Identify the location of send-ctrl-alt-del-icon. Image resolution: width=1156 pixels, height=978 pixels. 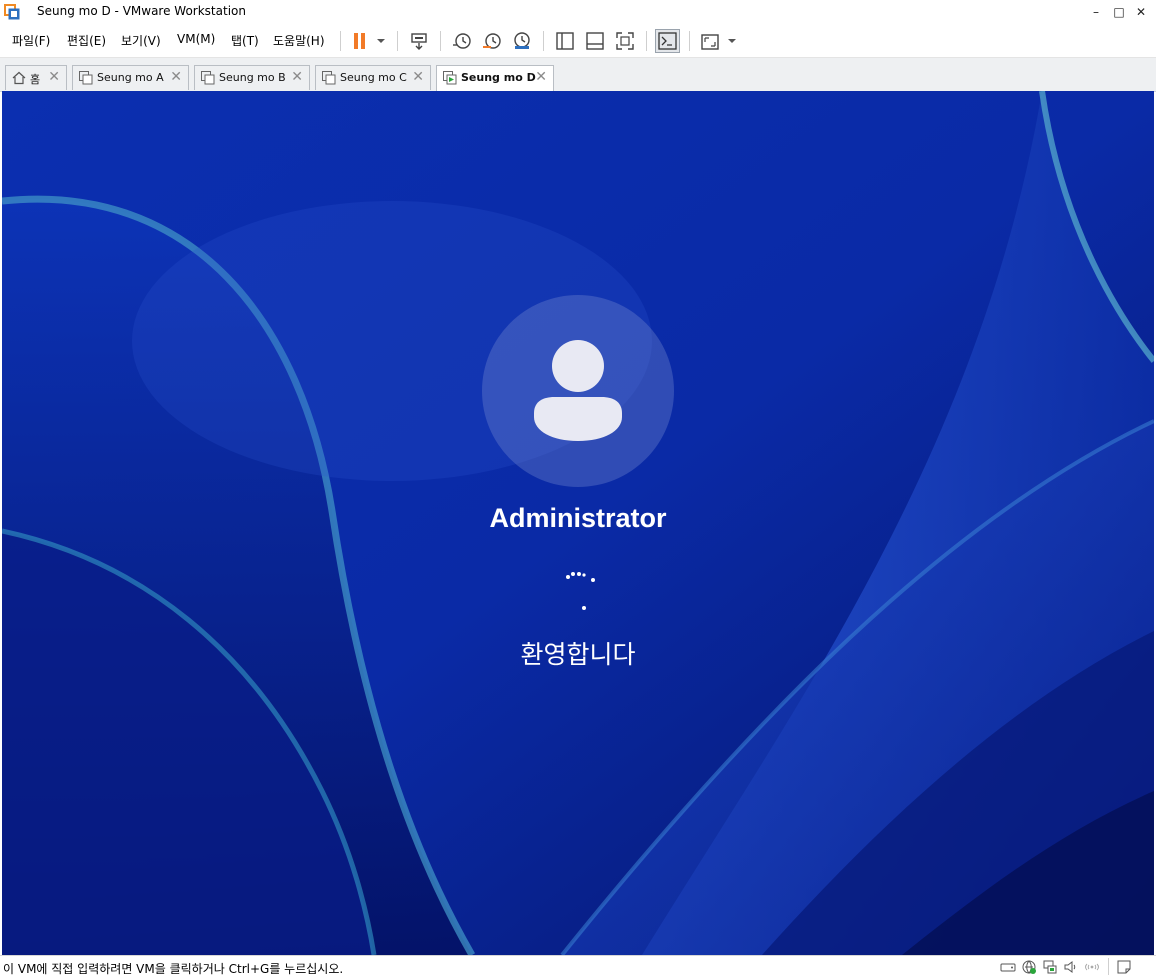
(419, 41).